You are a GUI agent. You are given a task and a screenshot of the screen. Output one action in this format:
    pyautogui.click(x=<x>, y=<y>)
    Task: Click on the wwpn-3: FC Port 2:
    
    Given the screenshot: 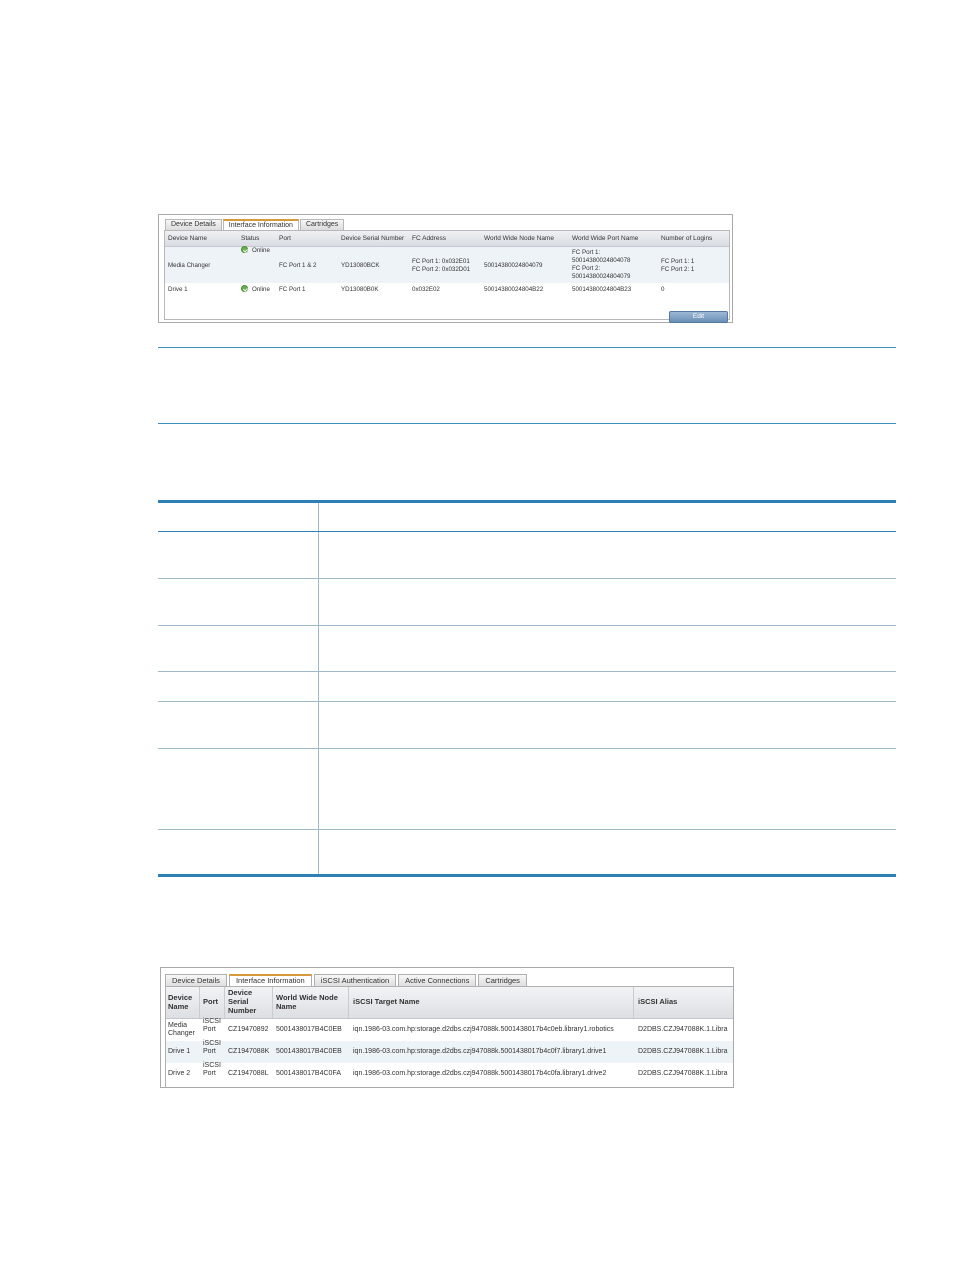 What is the action you would take?
    pyautogui.click(x=586, y=268)
    